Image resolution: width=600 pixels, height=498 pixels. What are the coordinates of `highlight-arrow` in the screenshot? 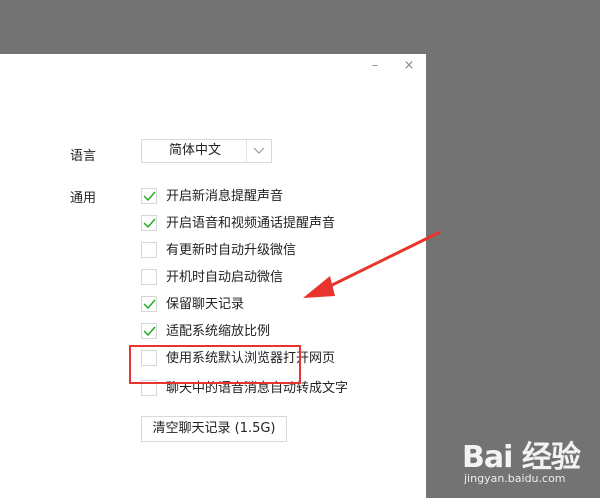 It's located at (372, 264).